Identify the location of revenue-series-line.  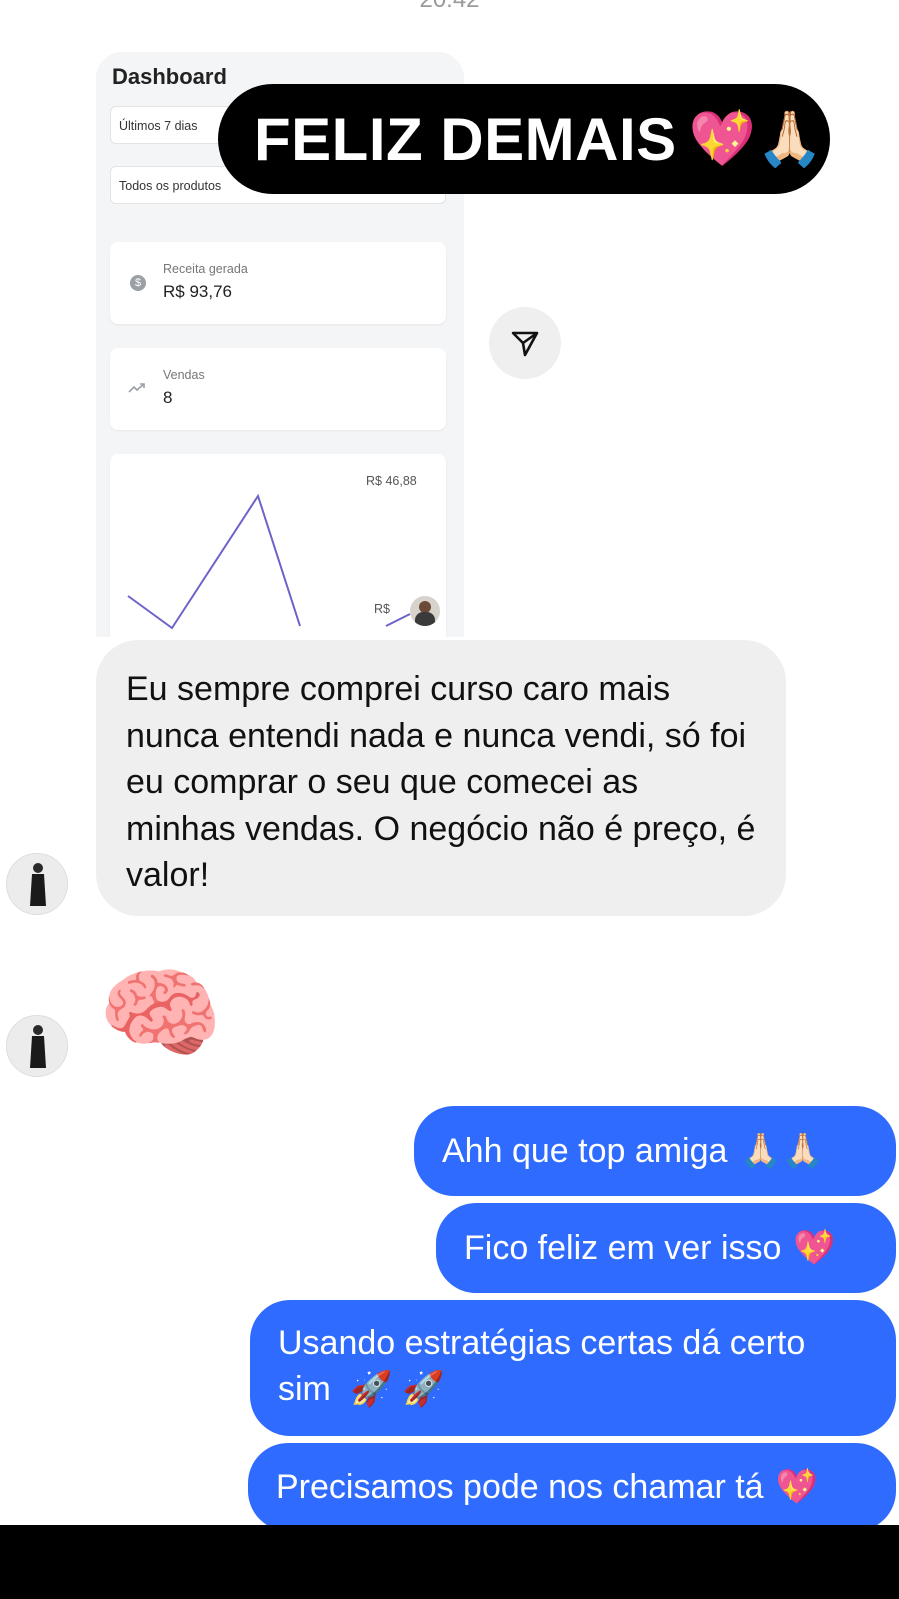
(214, 561).